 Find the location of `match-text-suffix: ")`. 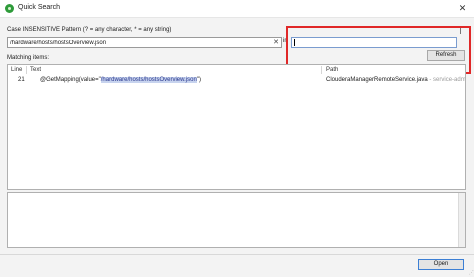

match-text-suffix: ") is located at coordinates (198, 80).